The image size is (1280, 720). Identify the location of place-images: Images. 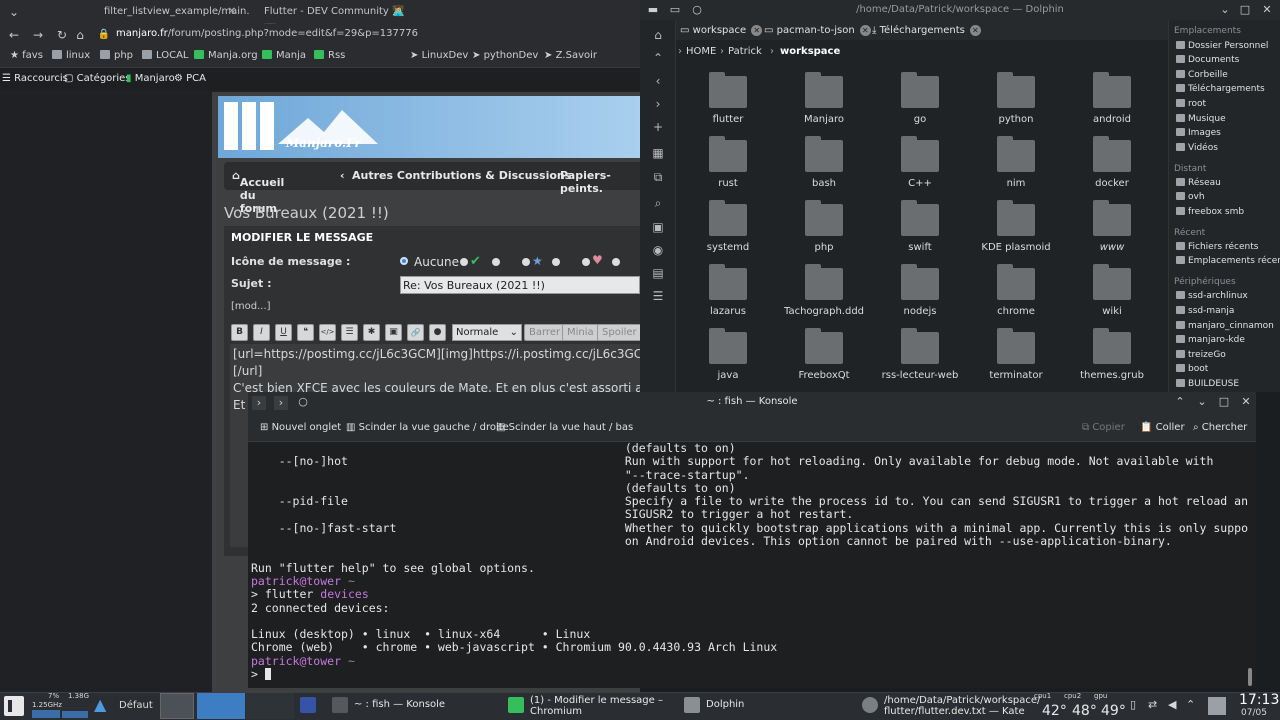
(1198, 133).